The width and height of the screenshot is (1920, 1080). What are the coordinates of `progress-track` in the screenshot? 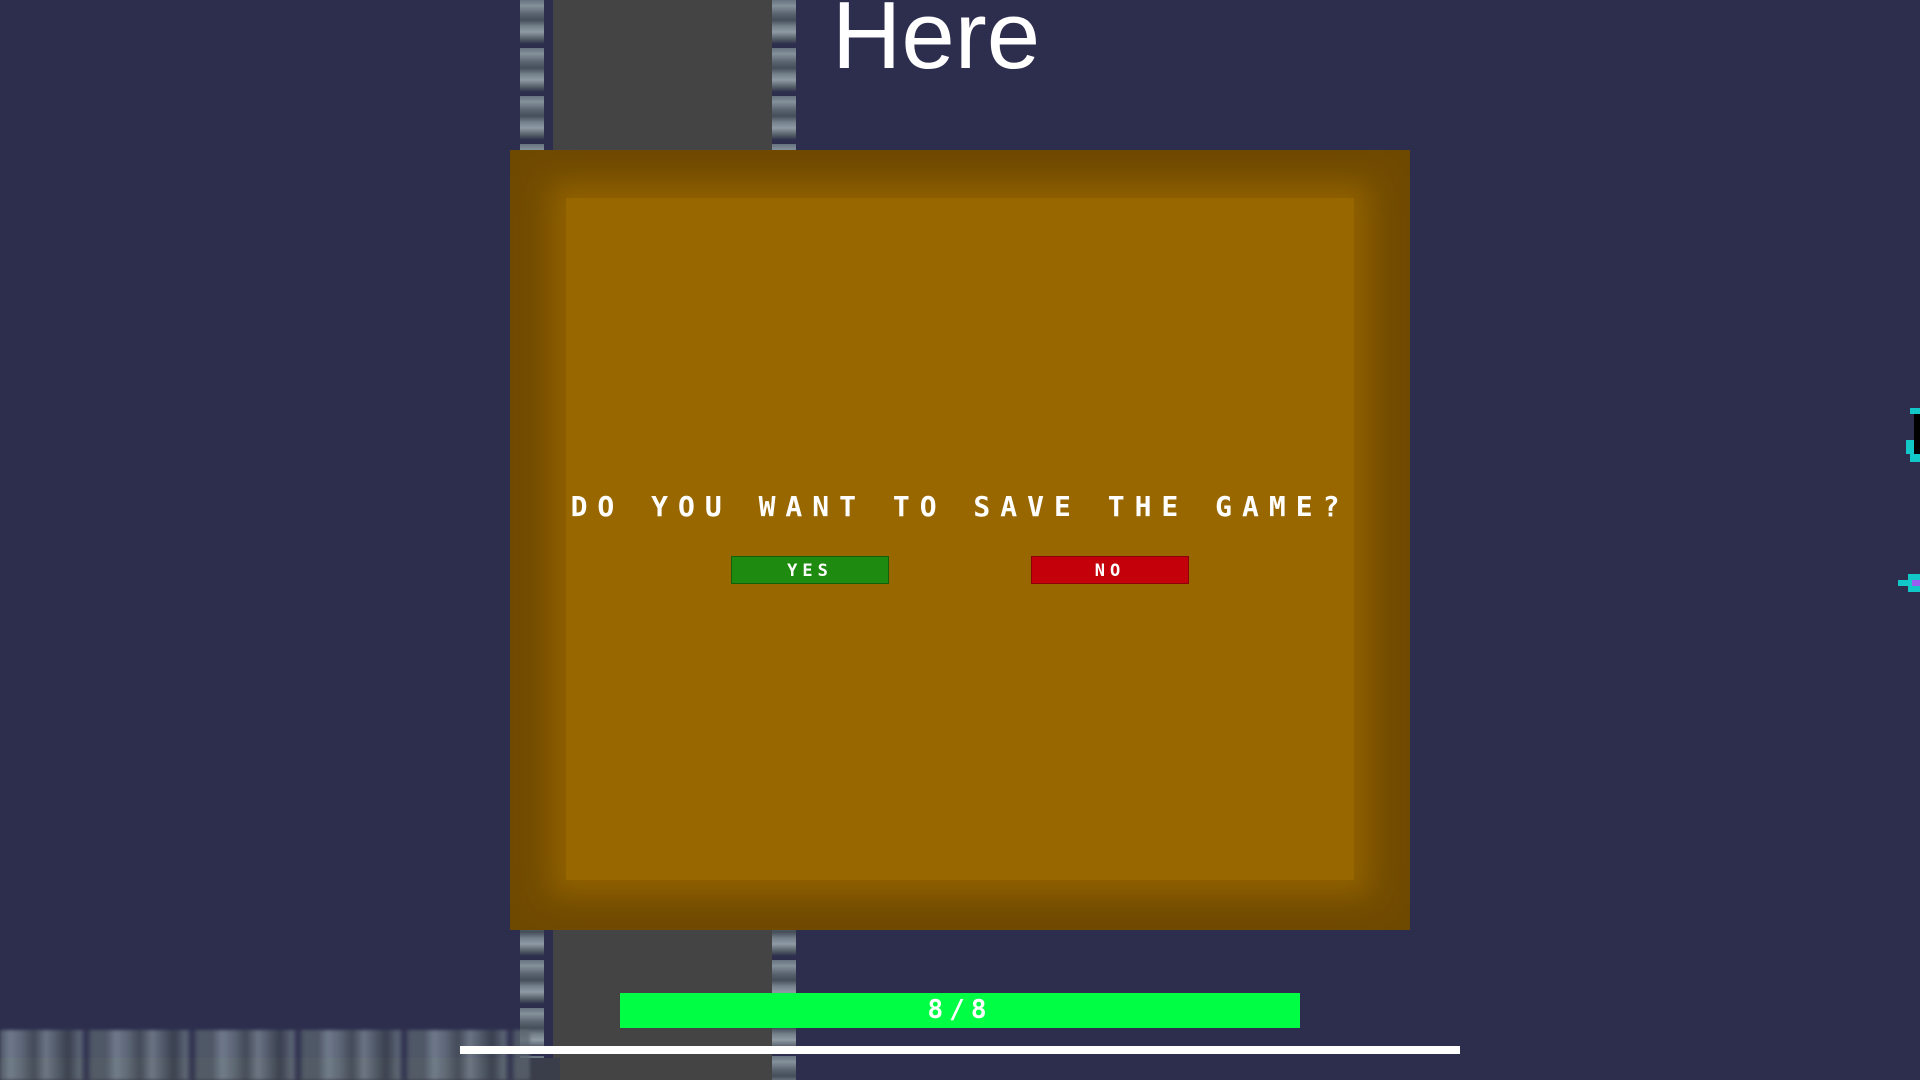 It's located at (960, 1050).